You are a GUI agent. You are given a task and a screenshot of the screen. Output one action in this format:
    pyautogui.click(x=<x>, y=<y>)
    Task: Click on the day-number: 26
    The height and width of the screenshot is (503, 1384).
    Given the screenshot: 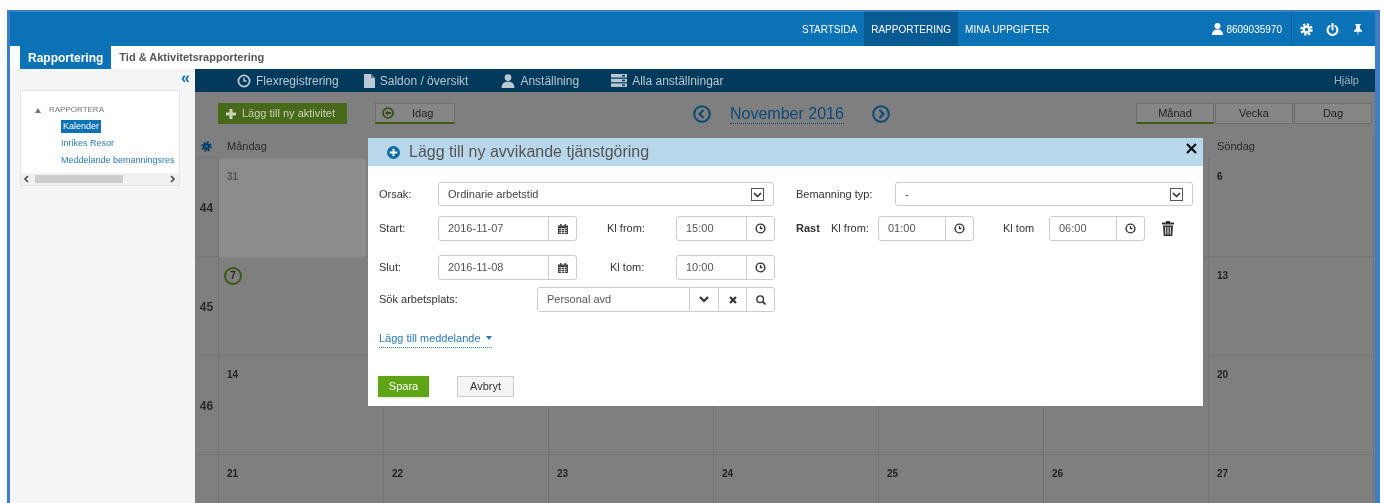 What is the action you would take?
    pyautogui.click(x=1058, y=473)
    